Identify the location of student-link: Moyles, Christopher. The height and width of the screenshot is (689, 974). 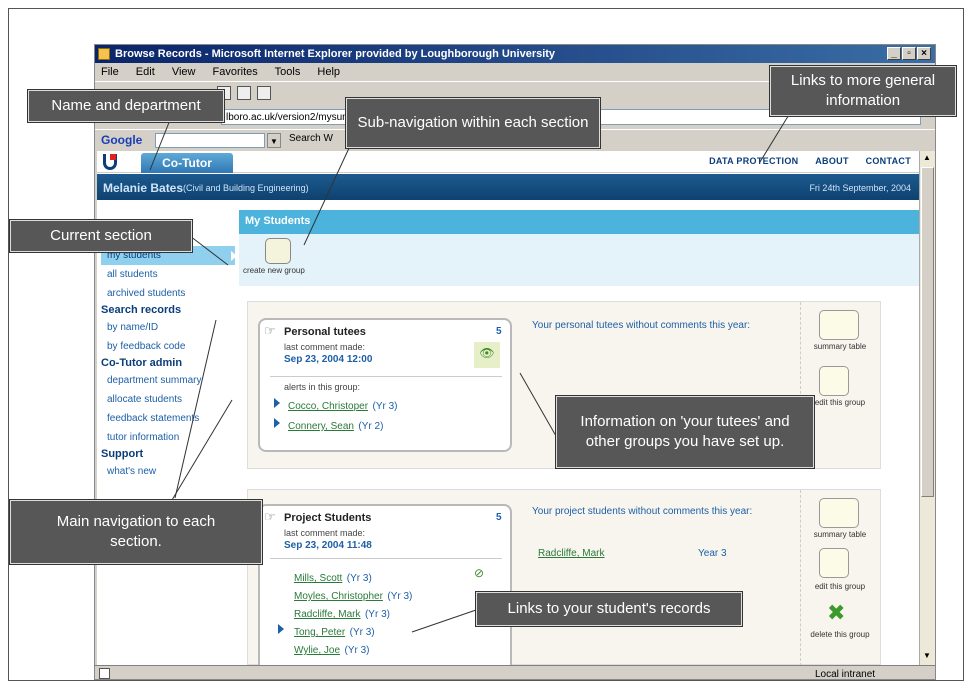
(338, 596).